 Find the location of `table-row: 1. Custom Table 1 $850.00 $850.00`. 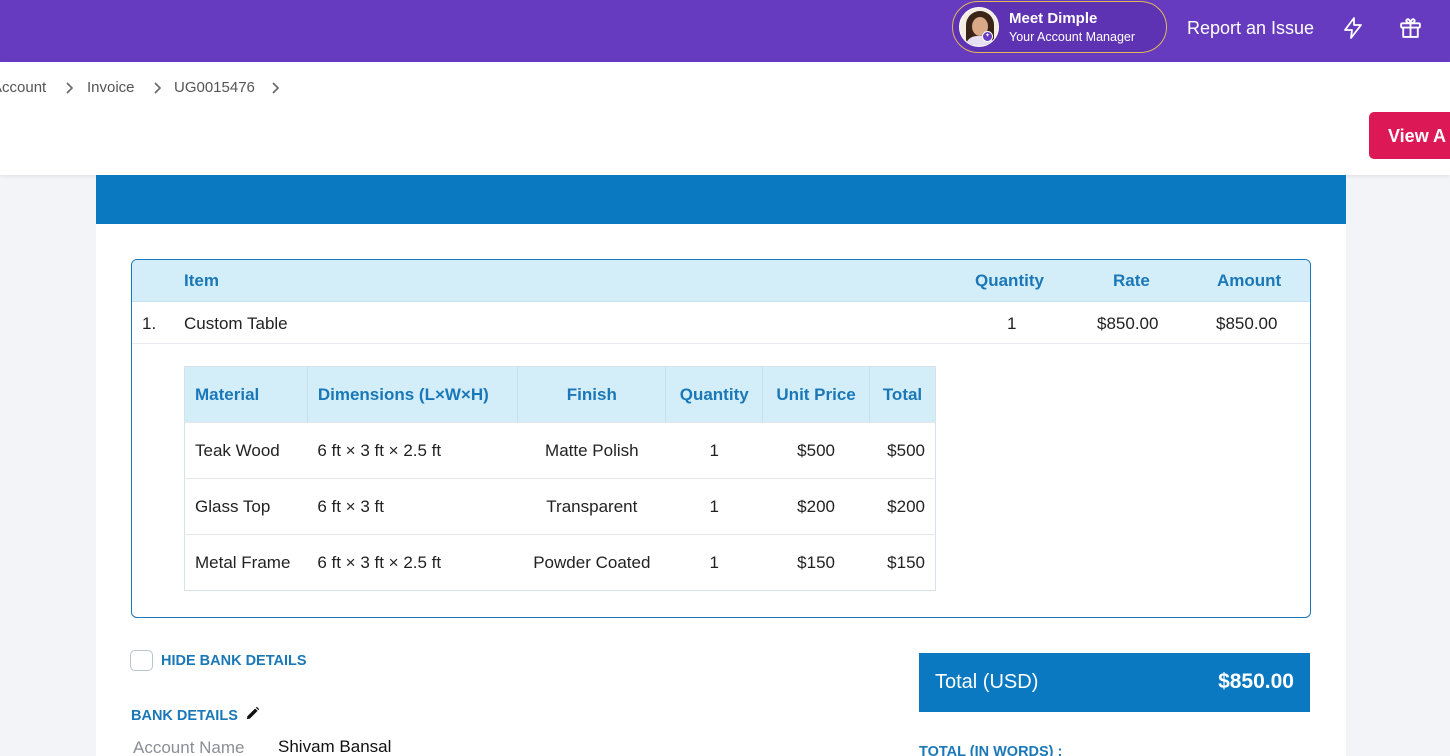

table-row: 1. Custom Table 1 $850.00 $850.00 is located at coordinates (721, 323).